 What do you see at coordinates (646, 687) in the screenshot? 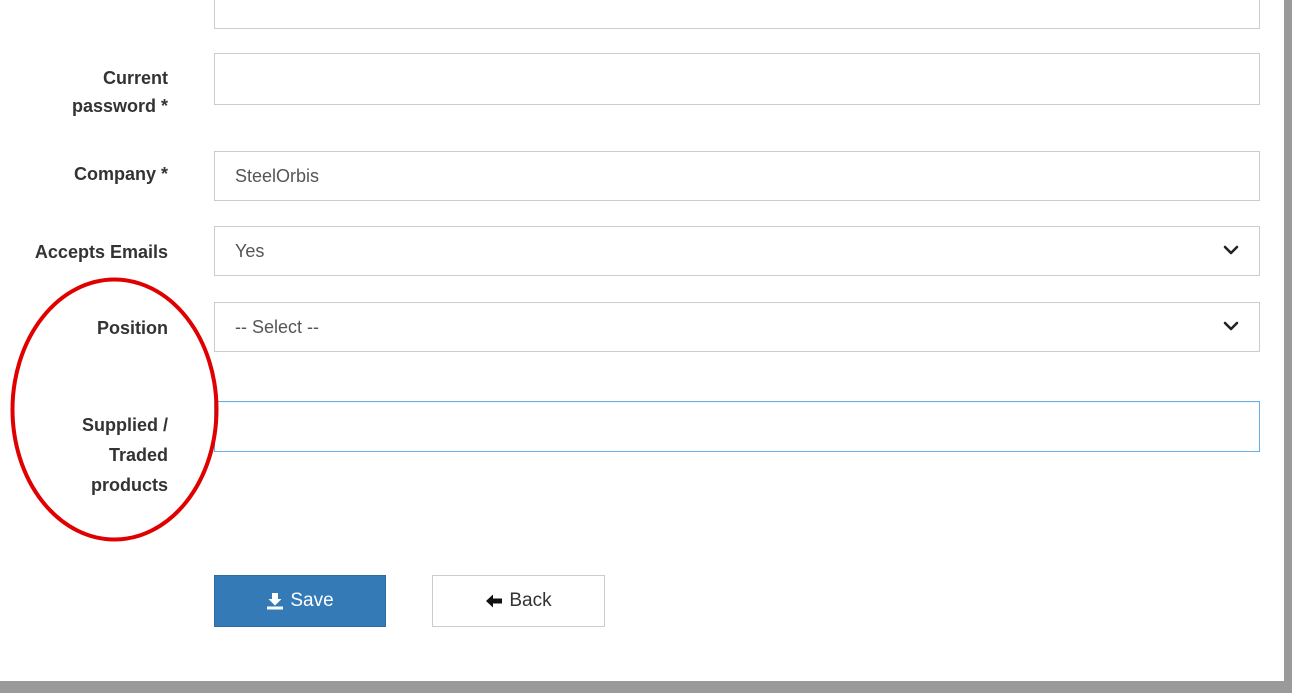
I see `page-shadow-bottom` at bounding box center [646, 687].